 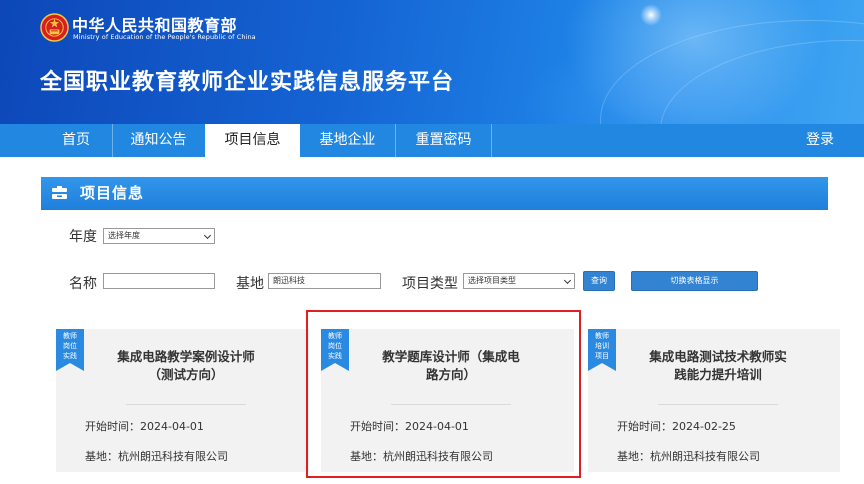 What do you see at coordinates (112, 193) in the screenshot?
I see `section-title: 项目信息` at bounding box center [112, 193].